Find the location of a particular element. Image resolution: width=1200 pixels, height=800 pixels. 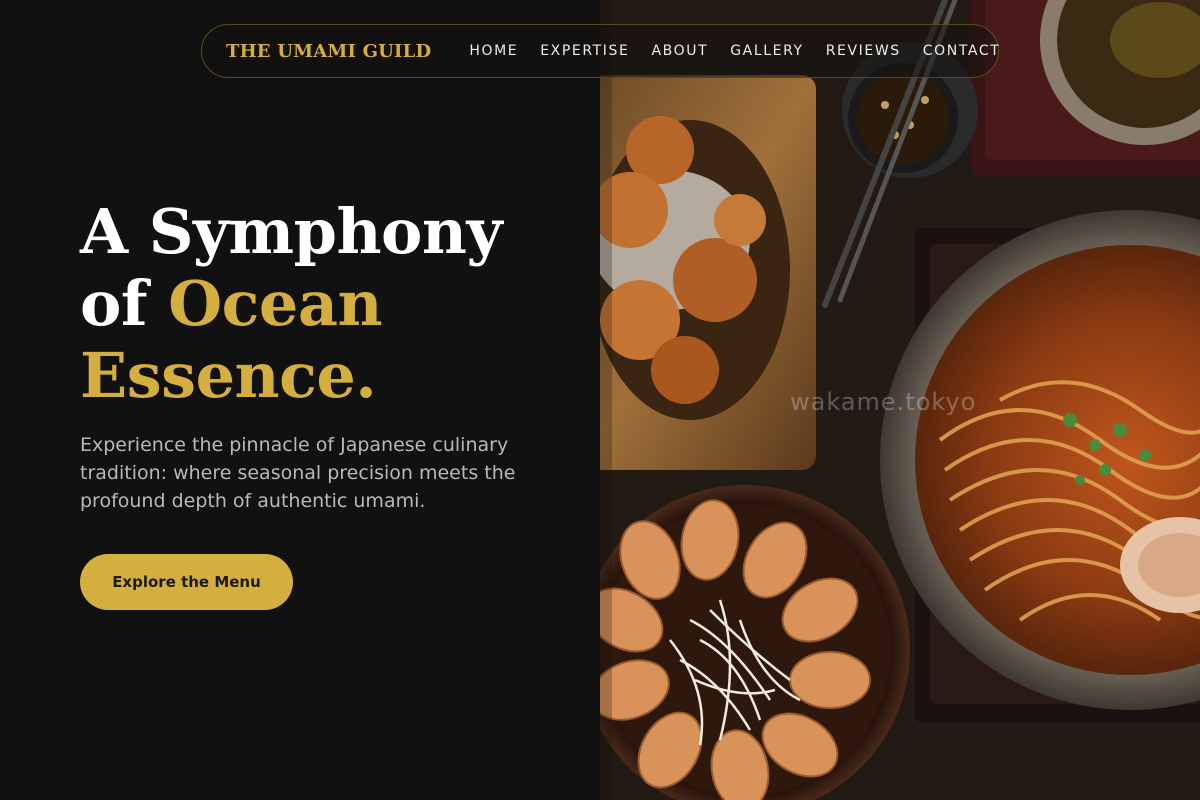

hero-title-prefix: of is located at coordinates (124, 303).